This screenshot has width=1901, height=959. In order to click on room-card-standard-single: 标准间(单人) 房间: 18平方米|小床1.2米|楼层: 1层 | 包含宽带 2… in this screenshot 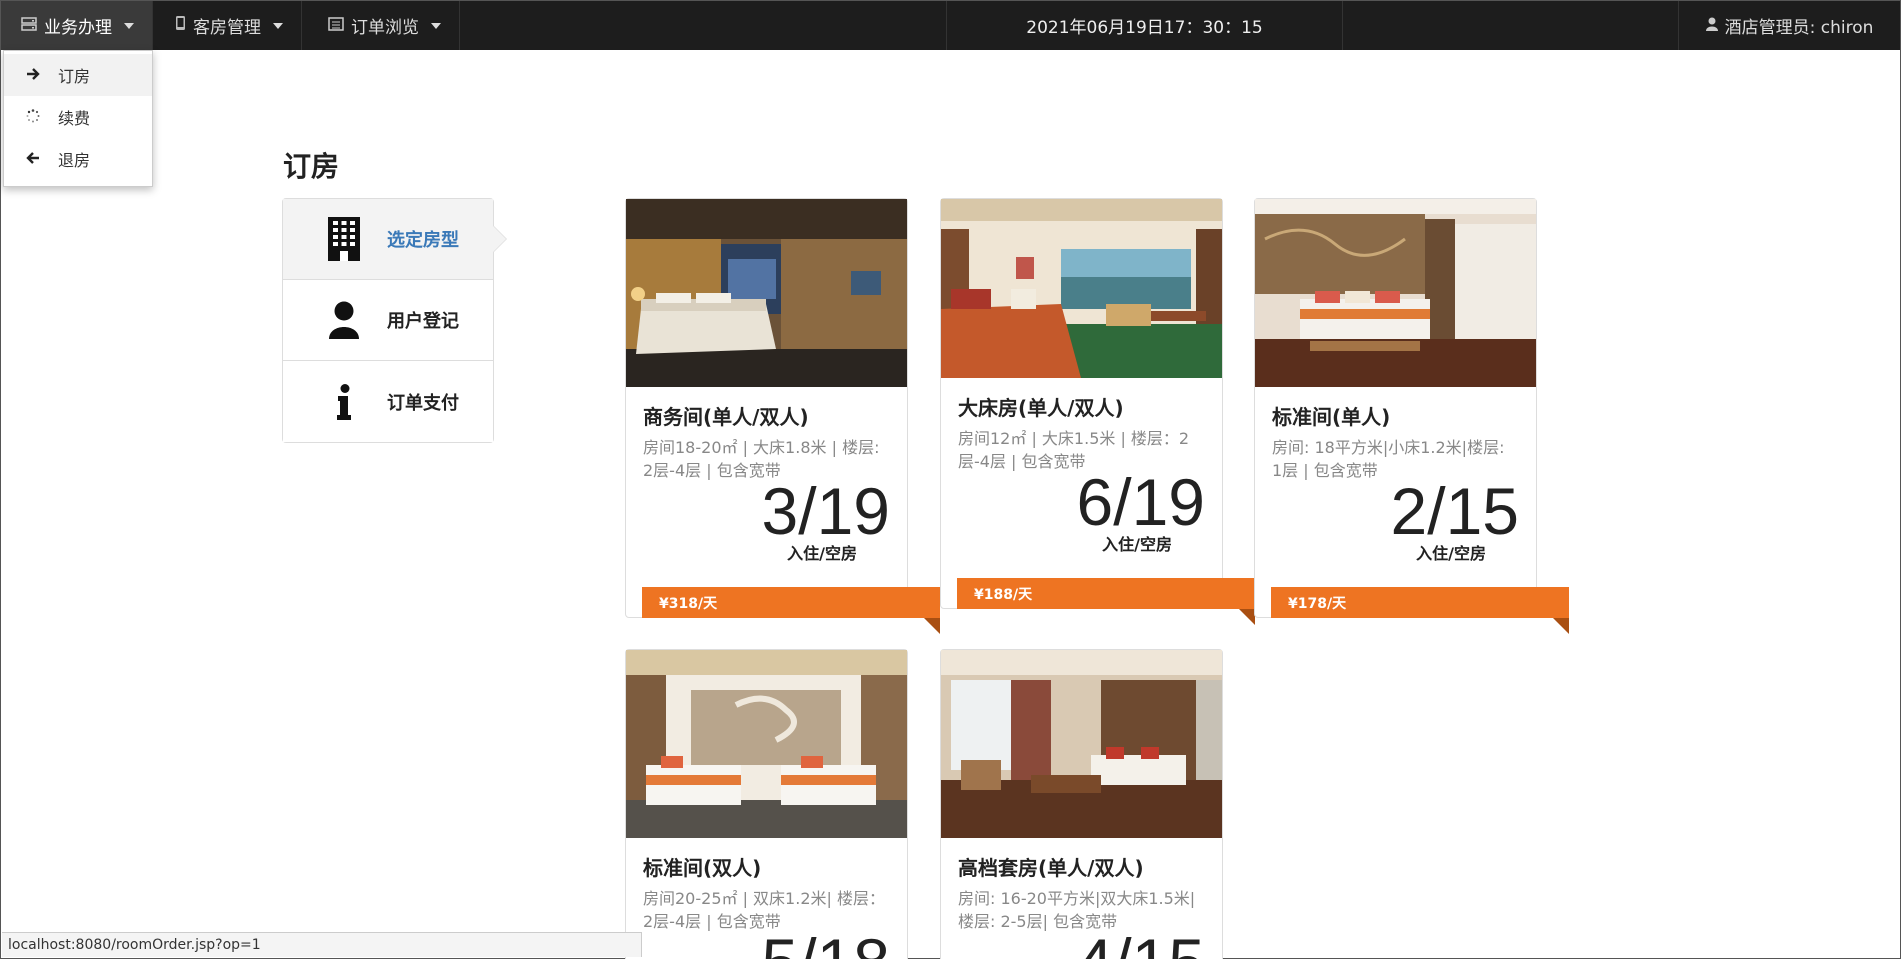, I will do `click(1411, 416)`.